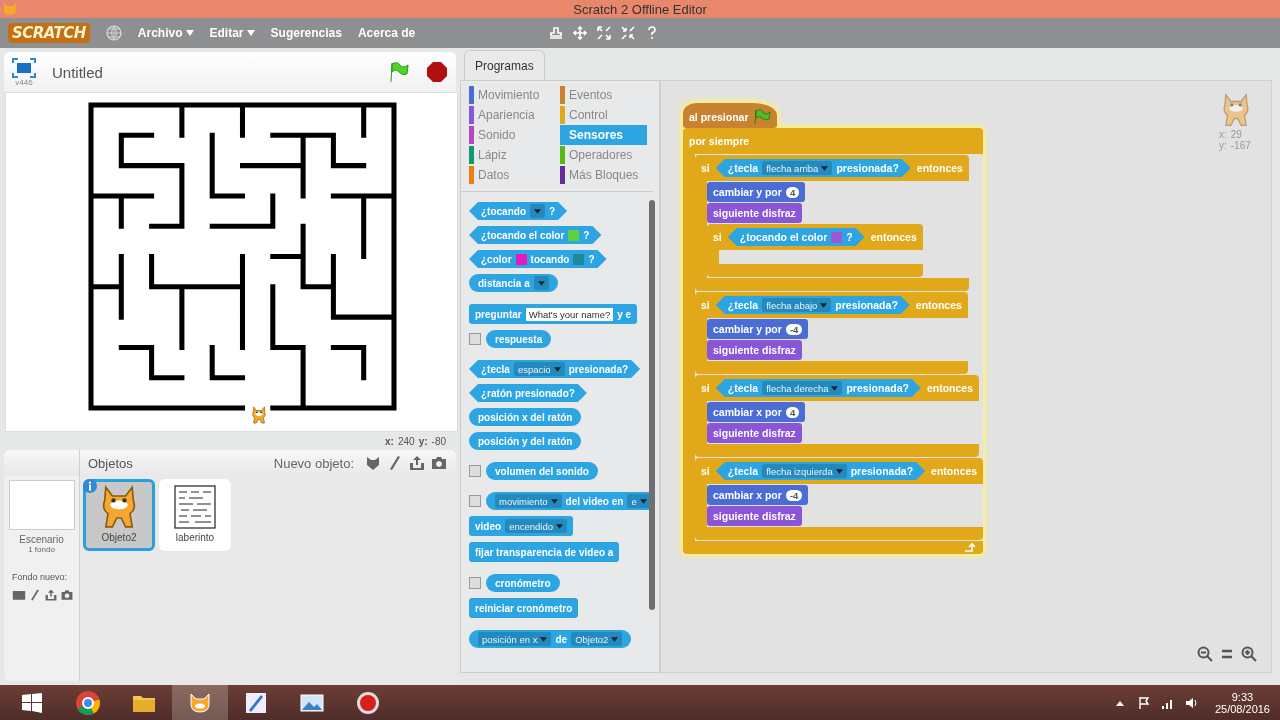 The width and height of the screenshot is (1280, 720). I want to click on fullscreen-icon, so click(24, 67).